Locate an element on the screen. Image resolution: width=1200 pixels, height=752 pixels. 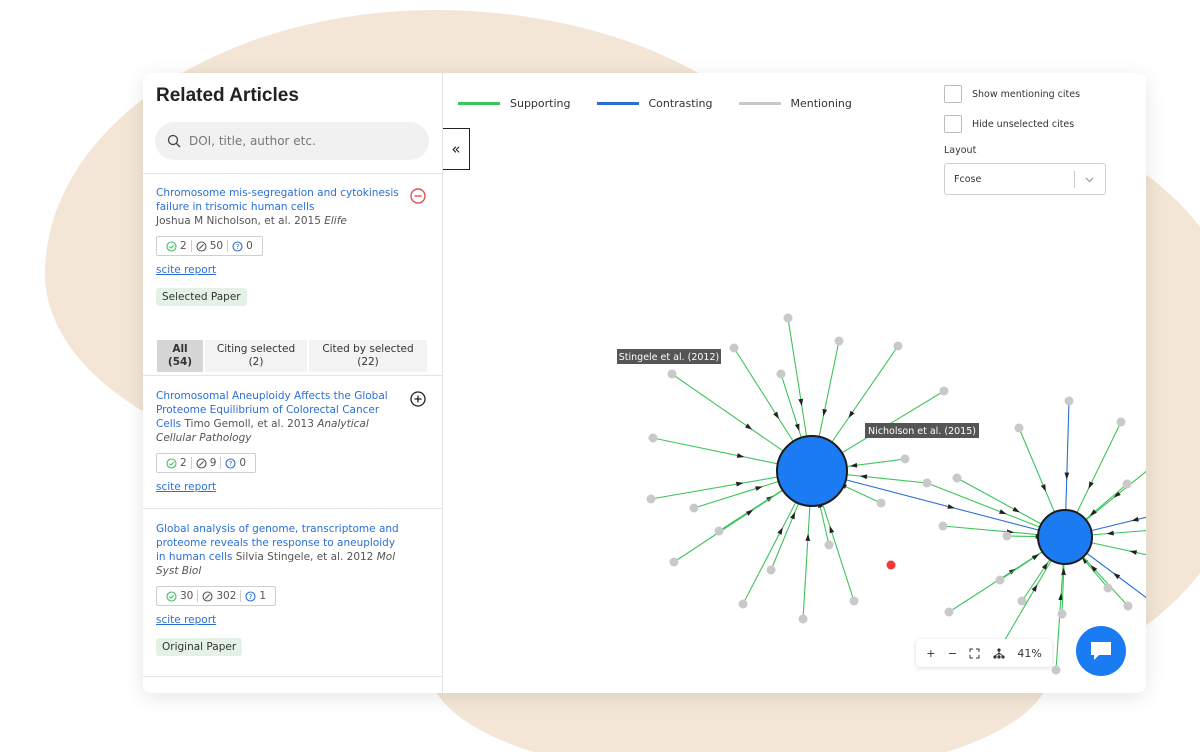
chat-button is located at coordinates (1101, 651).